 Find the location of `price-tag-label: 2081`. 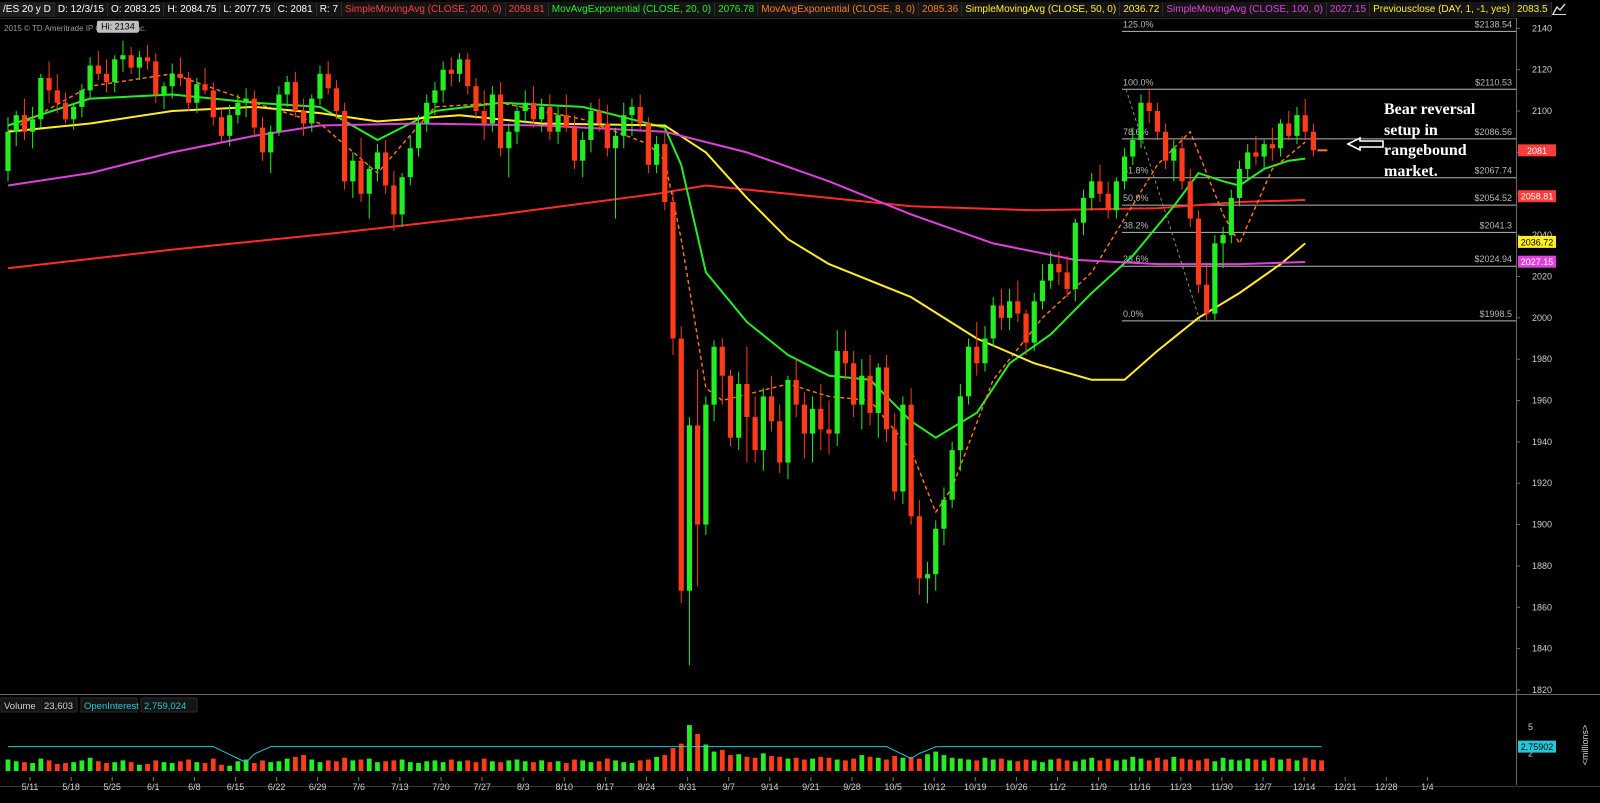

price-tag-label: 2081 is located at coordinates (1537, 151).